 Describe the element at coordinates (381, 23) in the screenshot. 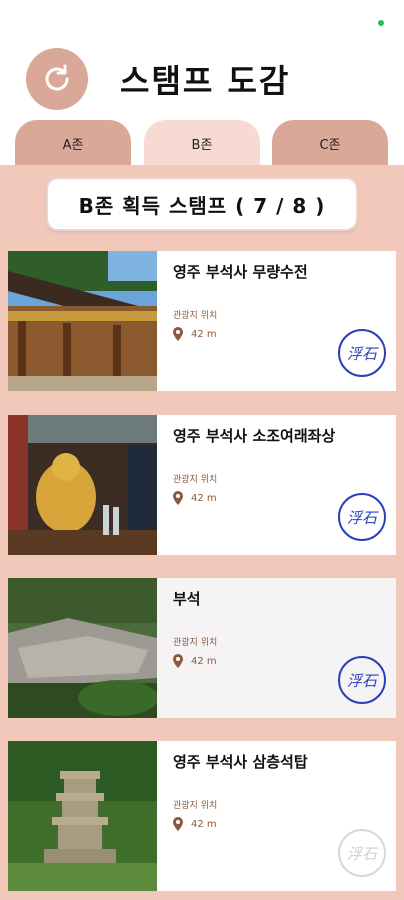

I see `status-indicator` at that location.